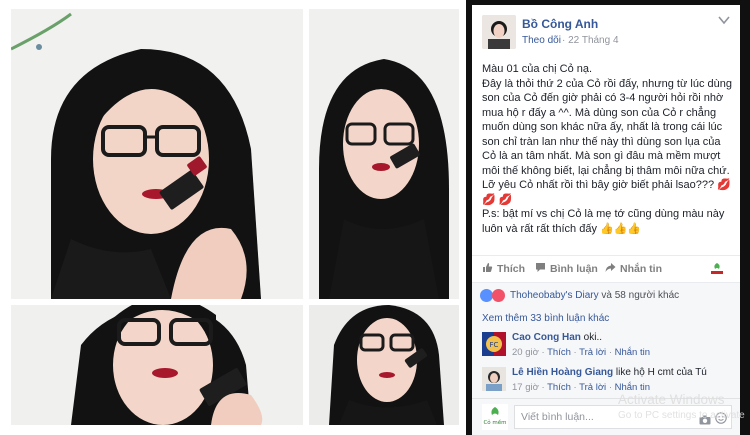  I want to click on post-line: luôn và rất rất thích đấy 👍👍👍, so click(608, 229).